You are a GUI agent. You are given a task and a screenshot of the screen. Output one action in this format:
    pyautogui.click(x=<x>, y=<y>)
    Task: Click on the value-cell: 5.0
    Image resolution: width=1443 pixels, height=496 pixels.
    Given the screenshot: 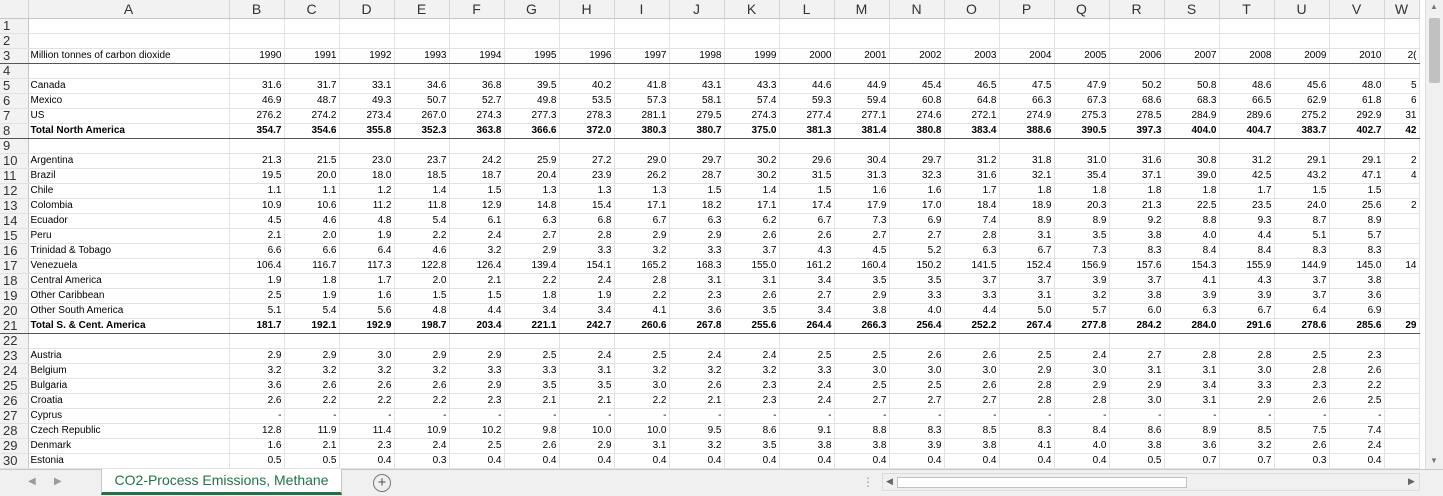 What is the action you would take?
    pyautogui.click(x=1027, y=311)
    